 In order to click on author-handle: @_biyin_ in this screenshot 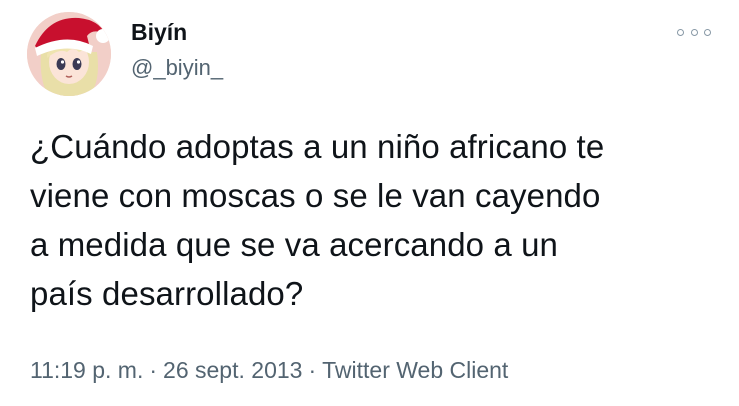, I will do `click(177, 68)`.